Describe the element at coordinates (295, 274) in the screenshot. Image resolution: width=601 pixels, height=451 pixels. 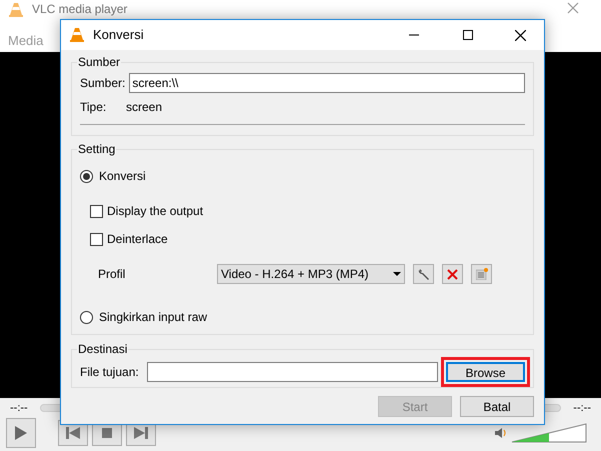
I see `profile-value: Video - H.264 + MP3 (MP4)` at that location.